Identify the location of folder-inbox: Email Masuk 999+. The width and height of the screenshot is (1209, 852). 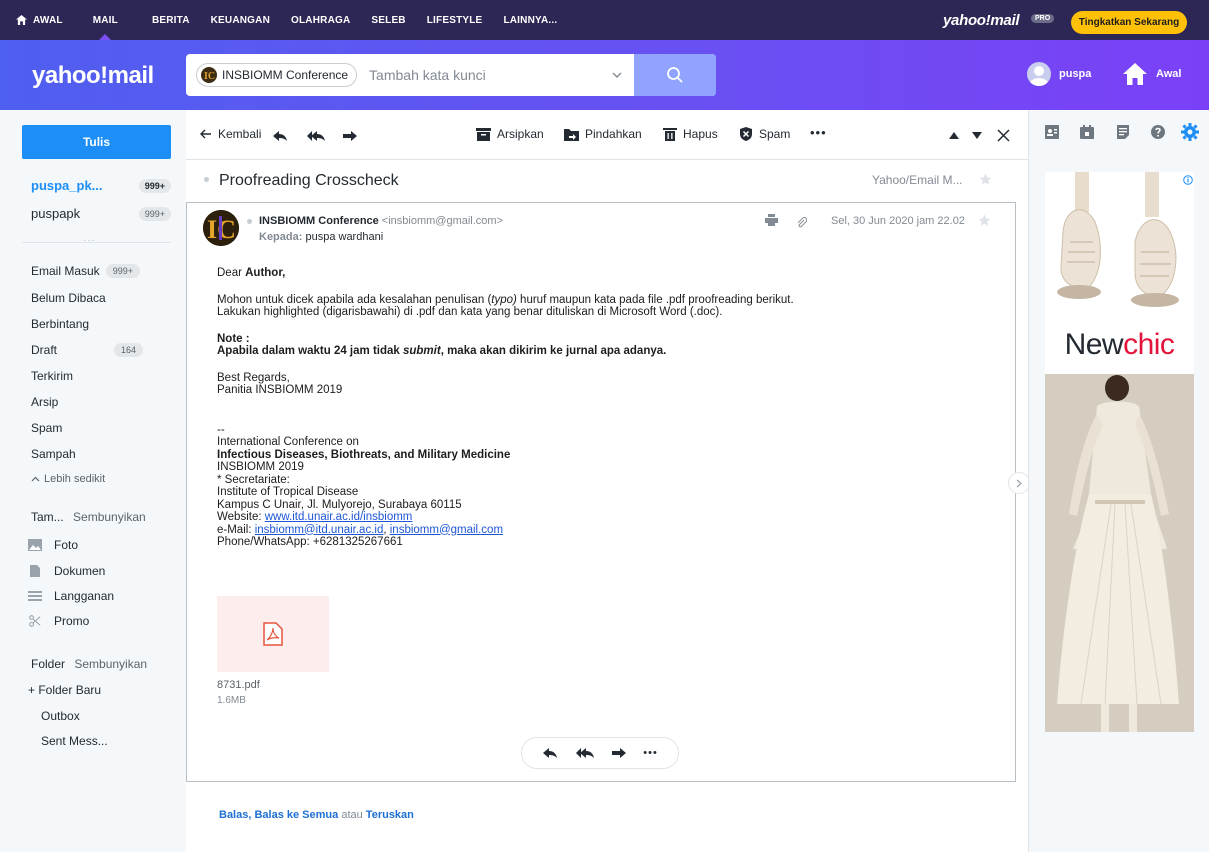
(87, 271).